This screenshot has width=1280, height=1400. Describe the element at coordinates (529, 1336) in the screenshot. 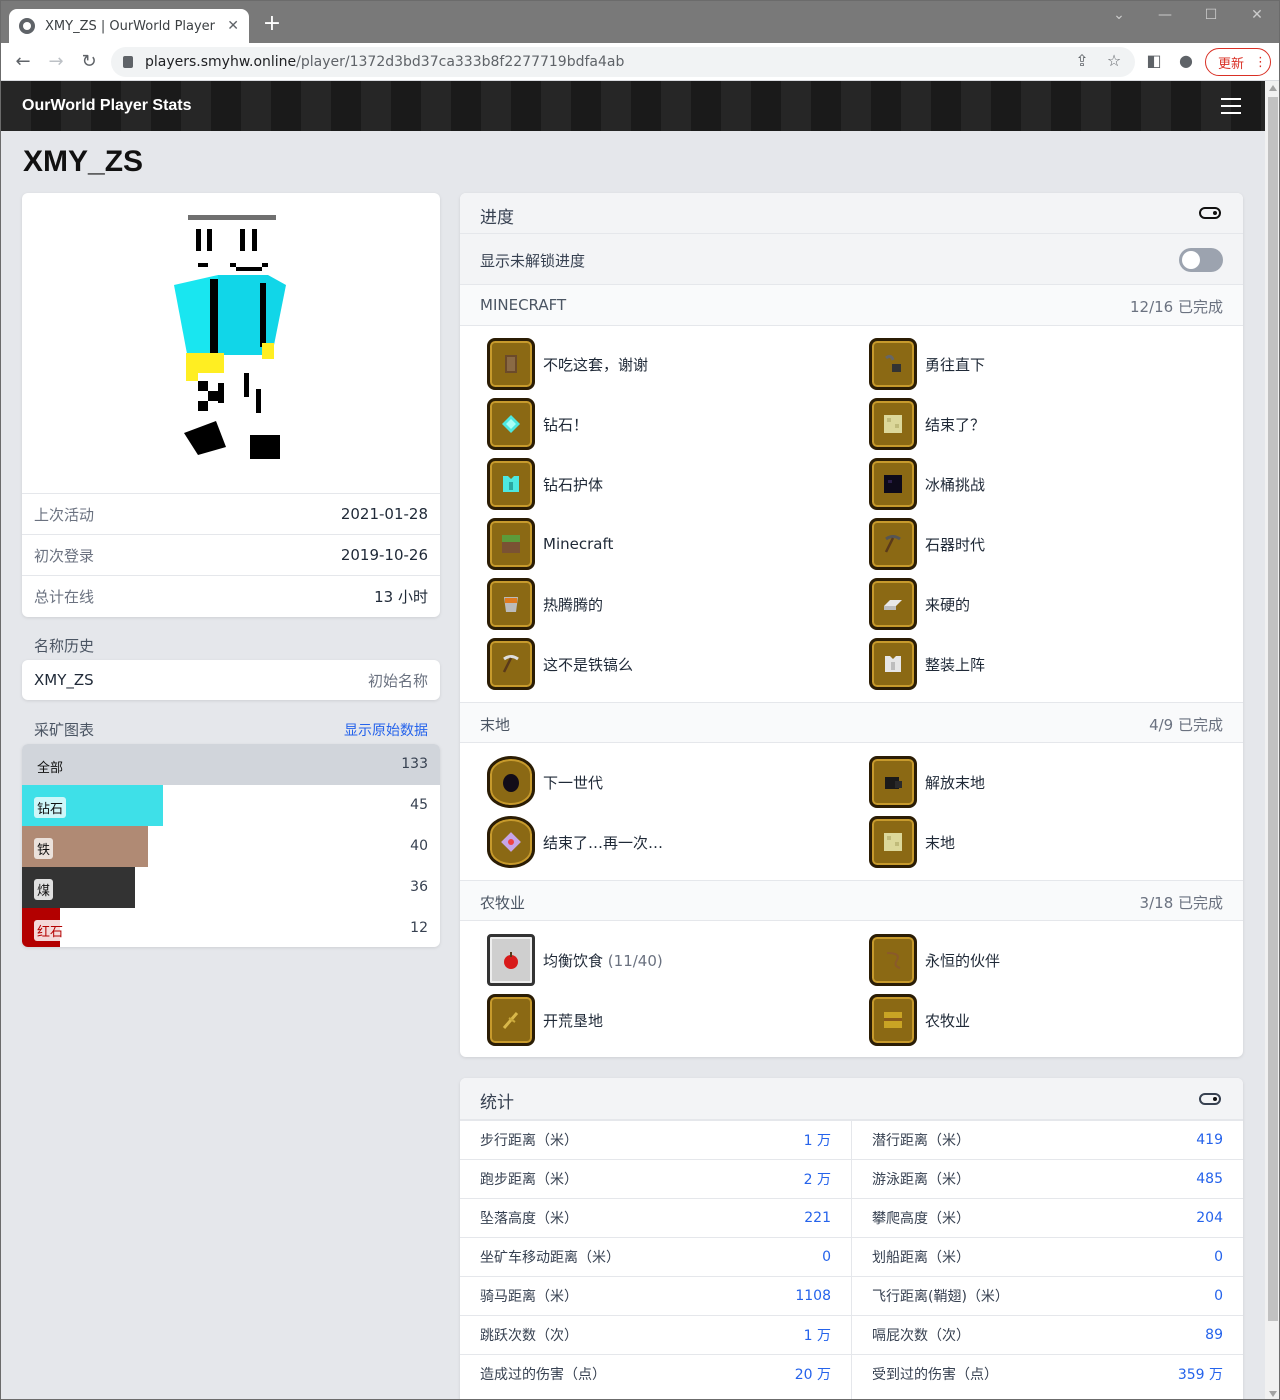

I see `stat-label: 跳跃次数（次）` at that location.